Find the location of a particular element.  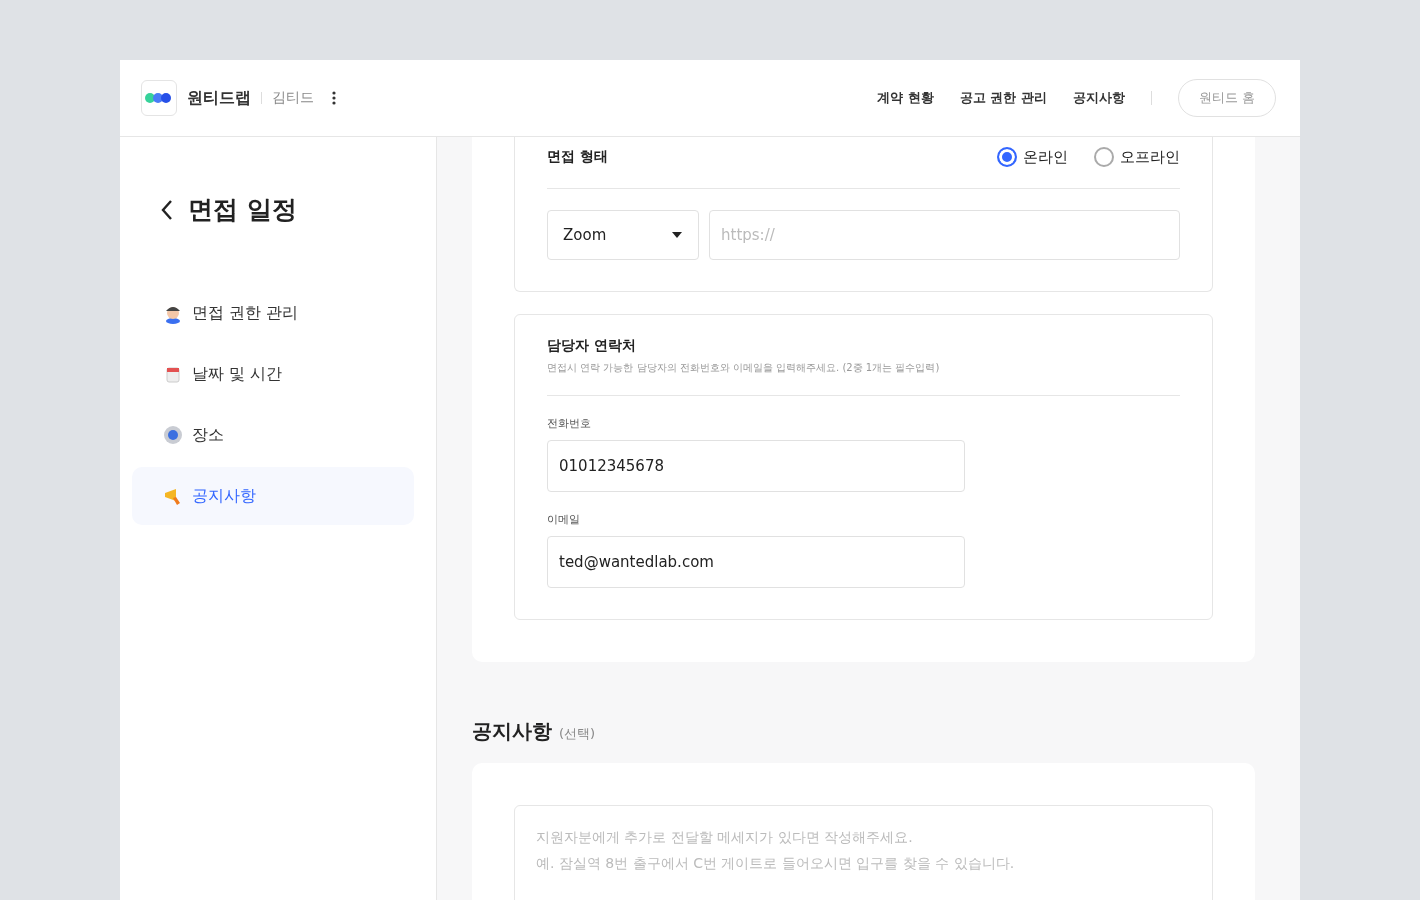

sidebar-item: 면접 권한 관리 is located at coordinates (273, 313).